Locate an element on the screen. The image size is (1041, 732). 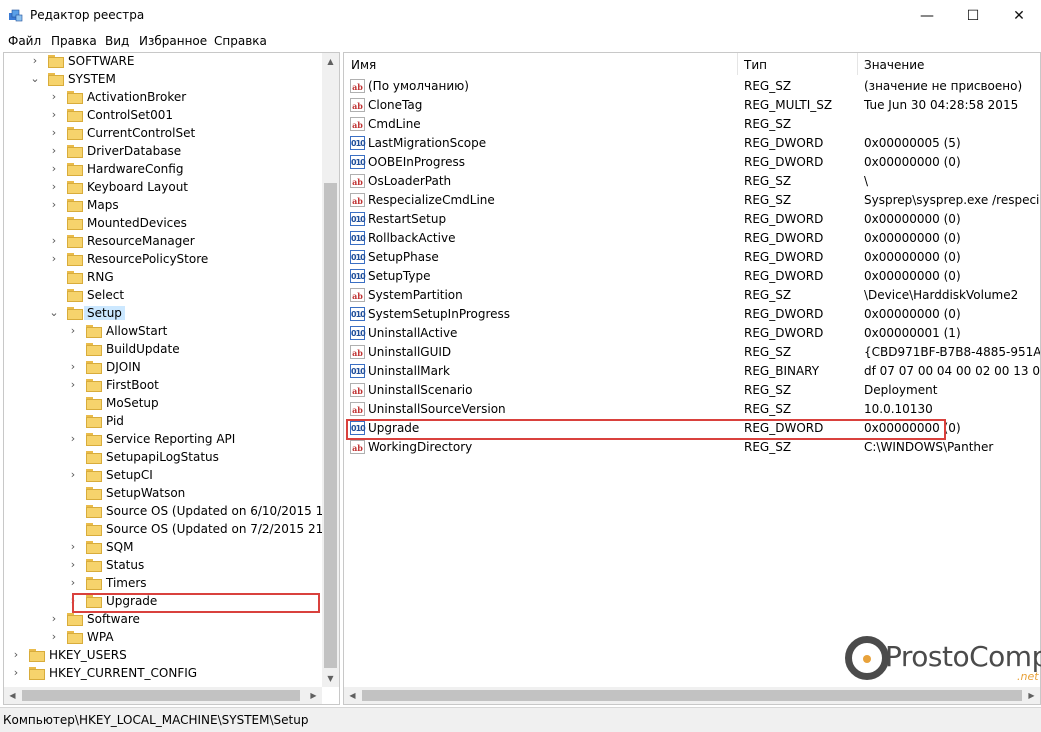
tree-node-select: Select is located at coordinates (163, 296).